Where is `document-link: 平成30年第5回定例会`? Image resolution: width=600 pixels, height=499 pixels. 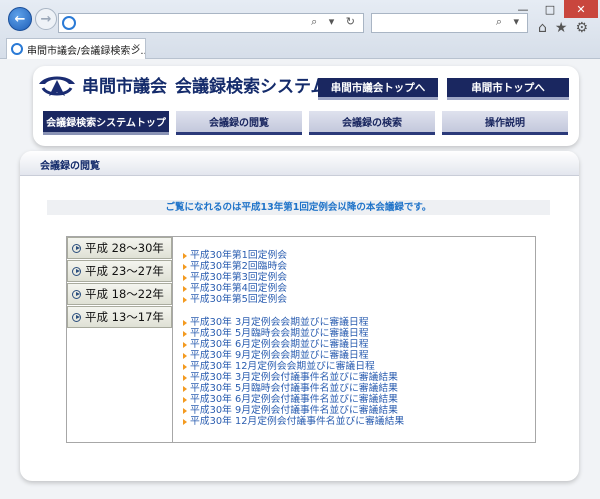
document-link: 平成30年第5回定例会 is located at coordinates (235, 299).